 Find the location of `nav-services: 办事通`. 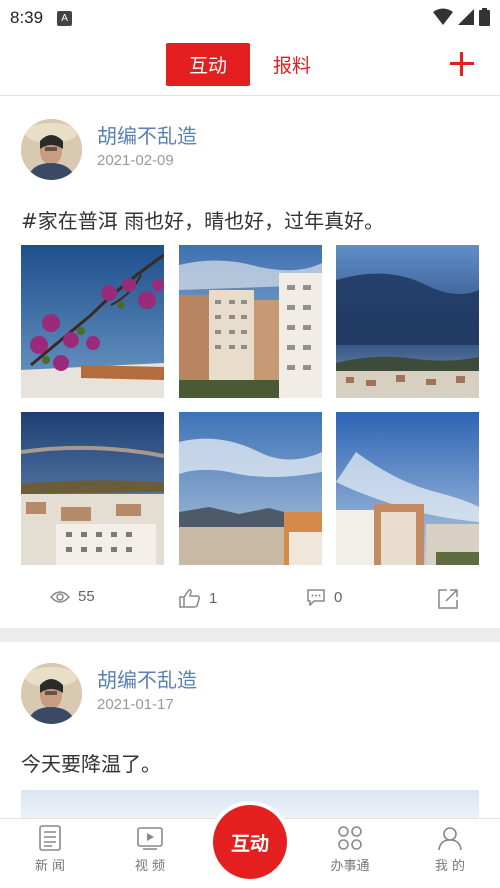

nav-services: 办事通 is located at coordinates (350, 849).